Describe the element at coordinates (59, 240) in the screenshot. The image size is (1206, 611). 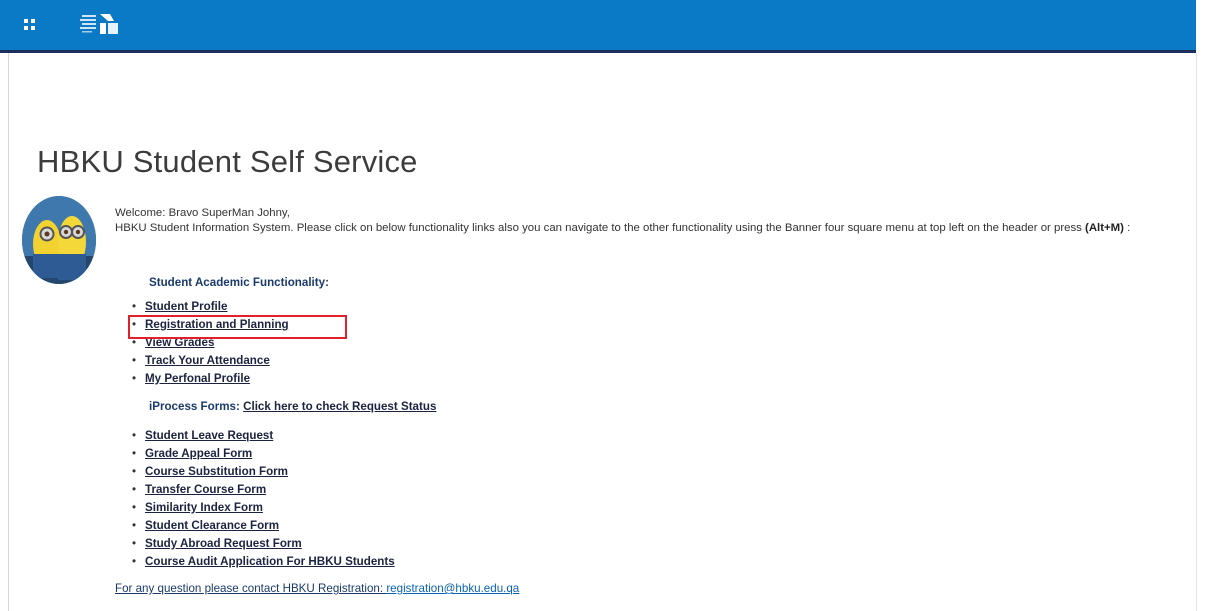
I see `avatar` at that location.